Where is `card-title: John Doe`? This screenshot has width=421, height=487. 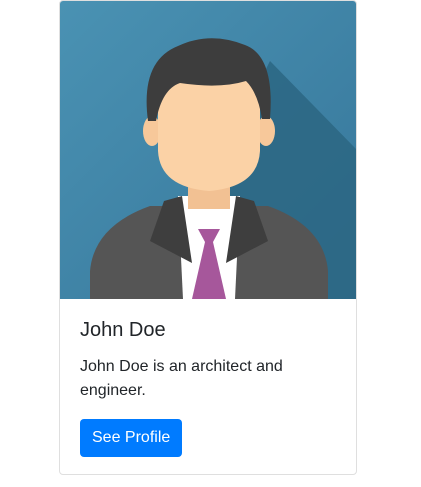
card-title: John Doe is located at coordinates (123, 330).